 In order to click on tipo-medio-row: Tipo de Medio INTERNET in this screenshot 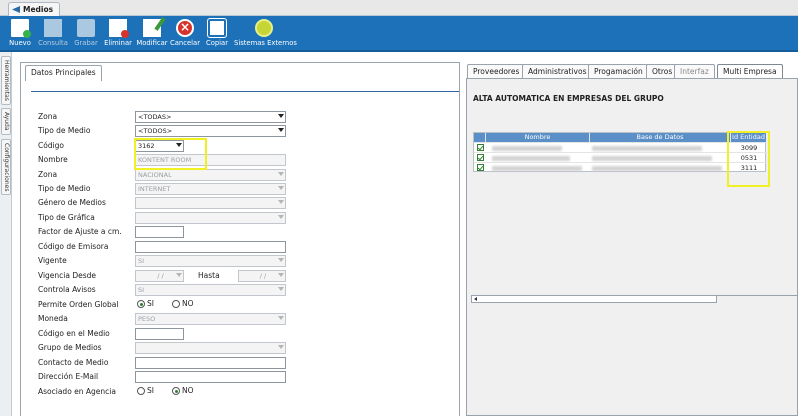, I will do `click(248, 189)`.